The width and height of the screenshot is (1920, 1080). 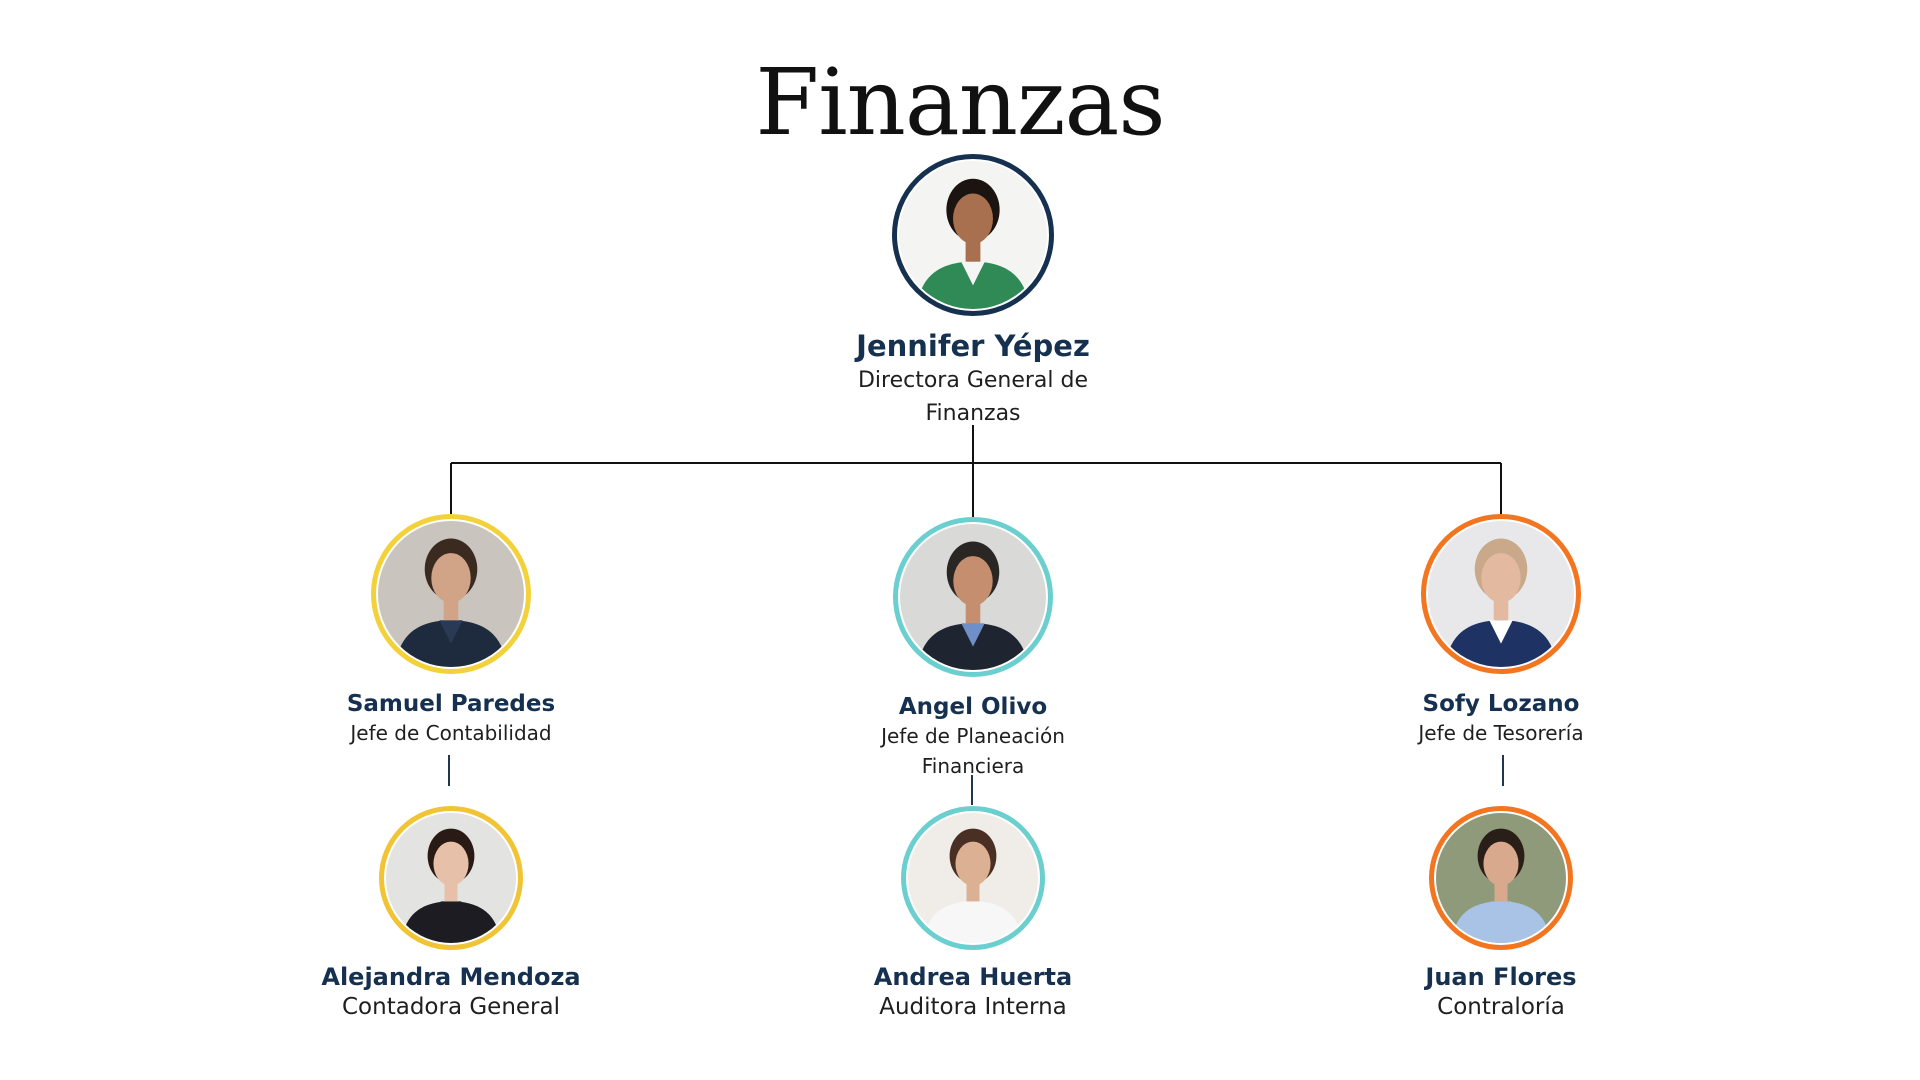 I want to click on staff-node-comptroller: Juan Flores Contraloría, so click(x=1501, y=914).